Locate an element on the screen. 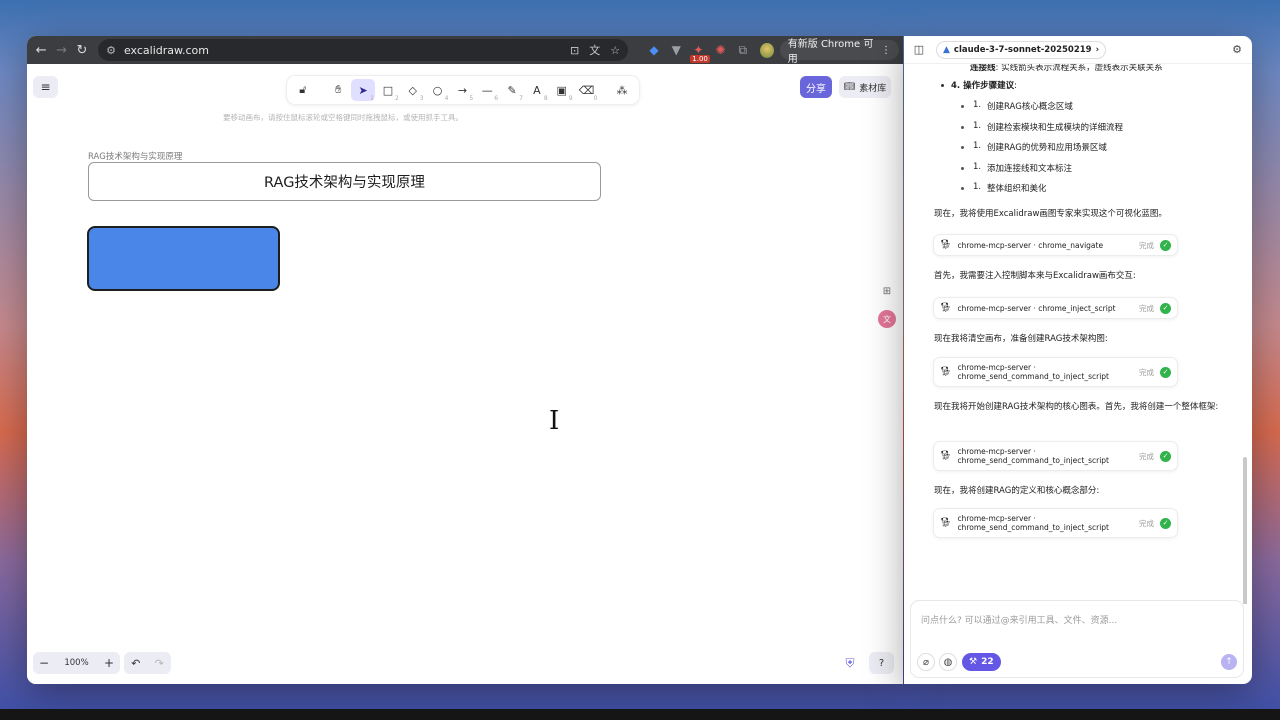 This screenshot has width=1280, height=720. book-icon: 📖︎ is located at coordinates (849, 87).